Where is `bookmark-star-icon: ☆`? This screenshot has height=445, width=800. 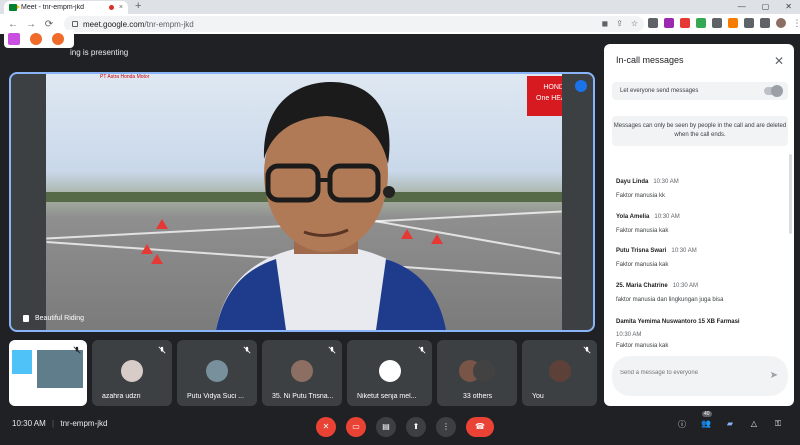 bookmark-star-icon: ☆ is located at coordinates (634, 23).